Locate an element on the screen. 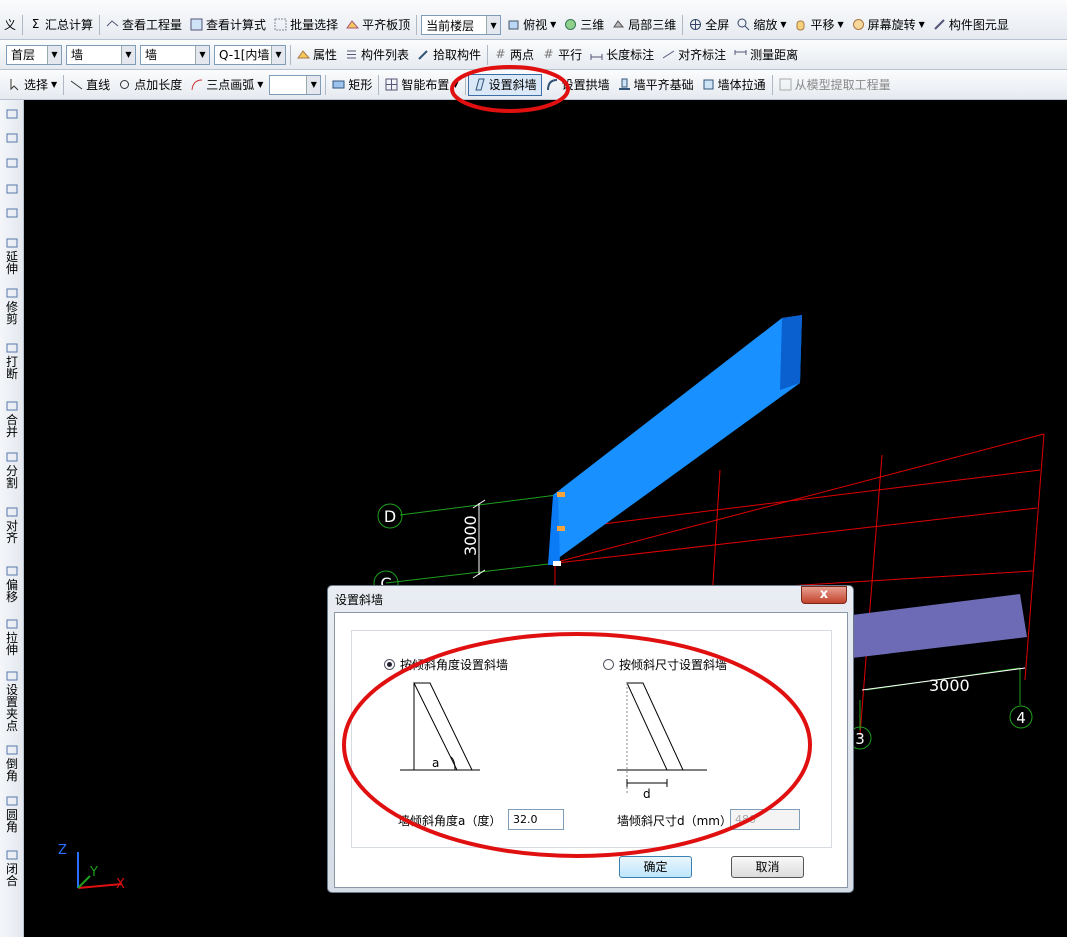 The height and width of the screenshot is (937, 1067). close-button: x is located at coordinates (824, 595).